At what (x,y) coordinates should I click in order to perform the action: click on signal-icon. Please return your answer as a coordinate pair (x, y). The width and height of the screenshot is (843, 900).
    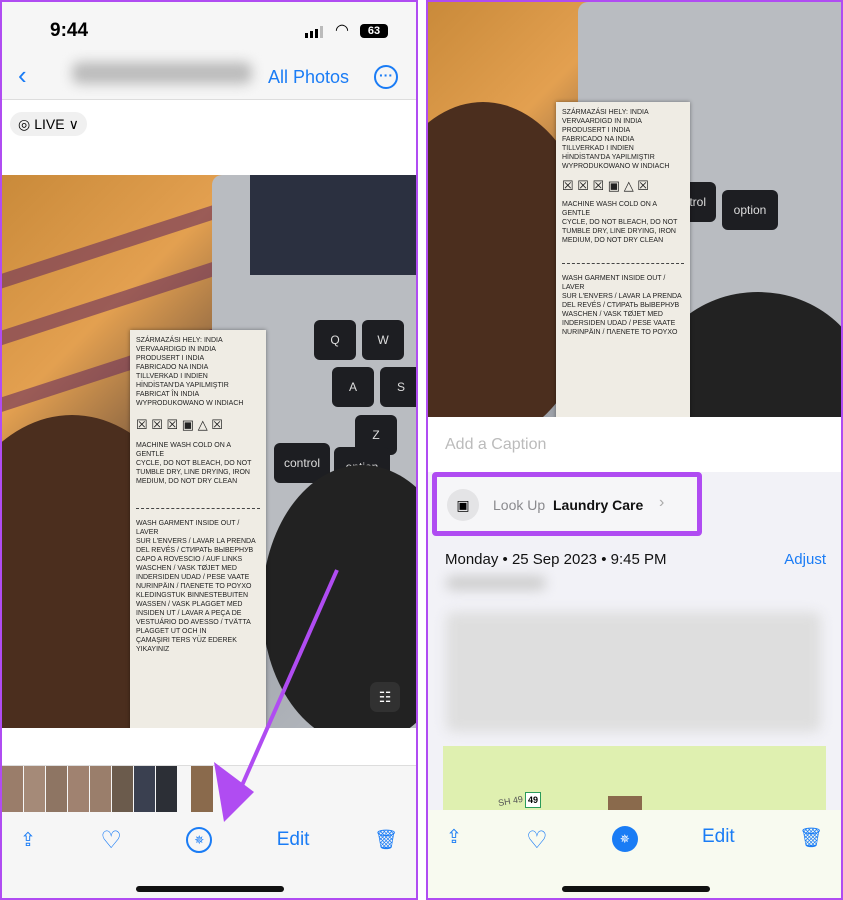
    Looking at the image, I should click on (314, 32).